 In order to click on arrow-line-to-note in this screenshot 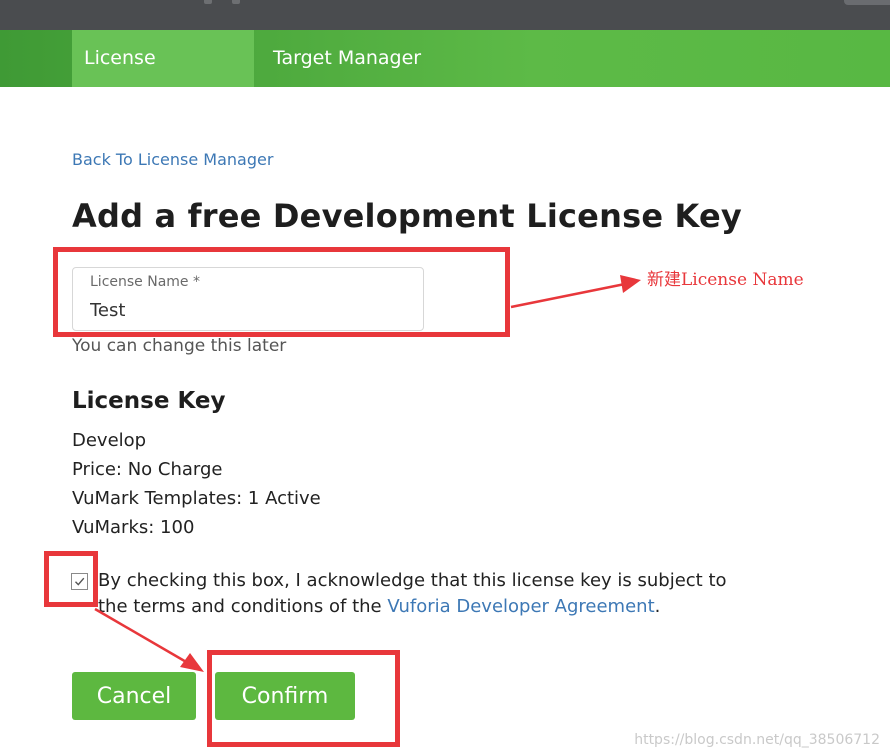, I will do `click(568, 295)`.